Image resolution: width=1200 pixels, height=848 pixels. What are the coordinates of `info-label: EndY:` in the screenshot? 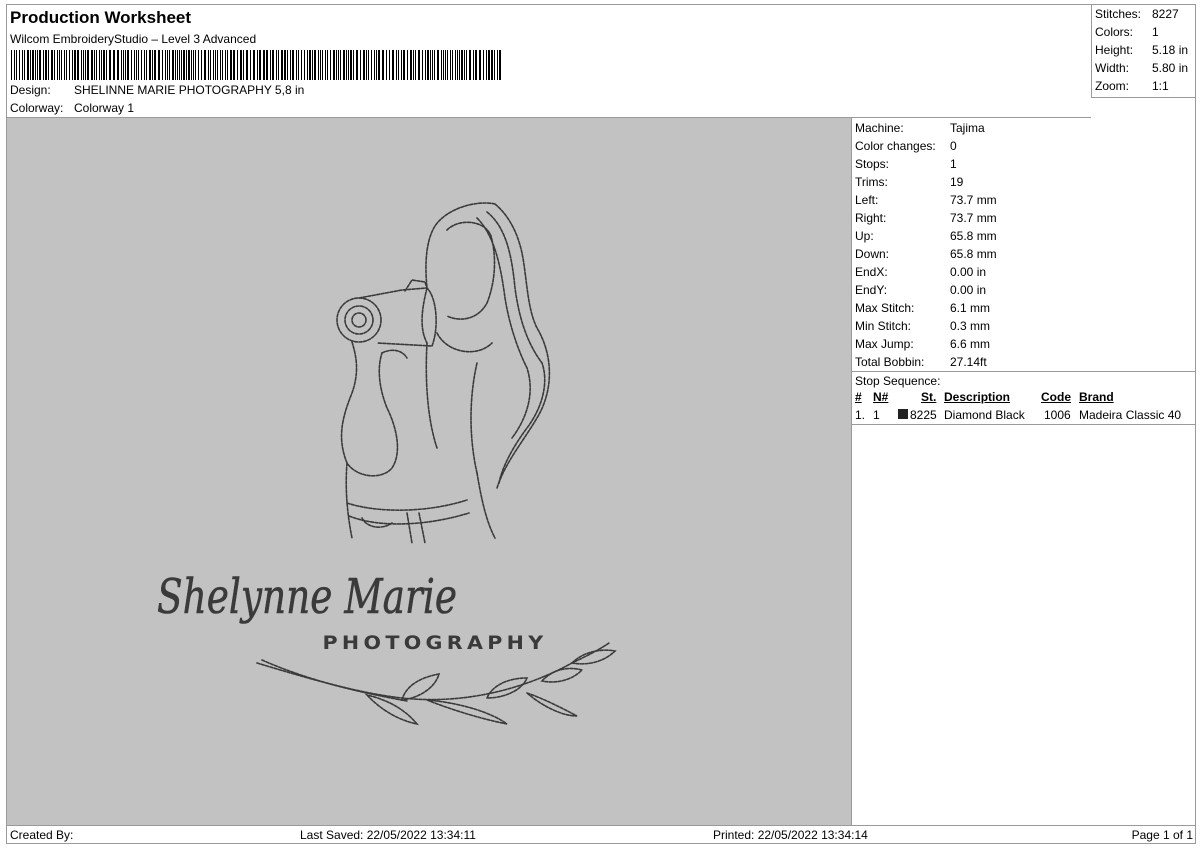 It's located at (871, 290).